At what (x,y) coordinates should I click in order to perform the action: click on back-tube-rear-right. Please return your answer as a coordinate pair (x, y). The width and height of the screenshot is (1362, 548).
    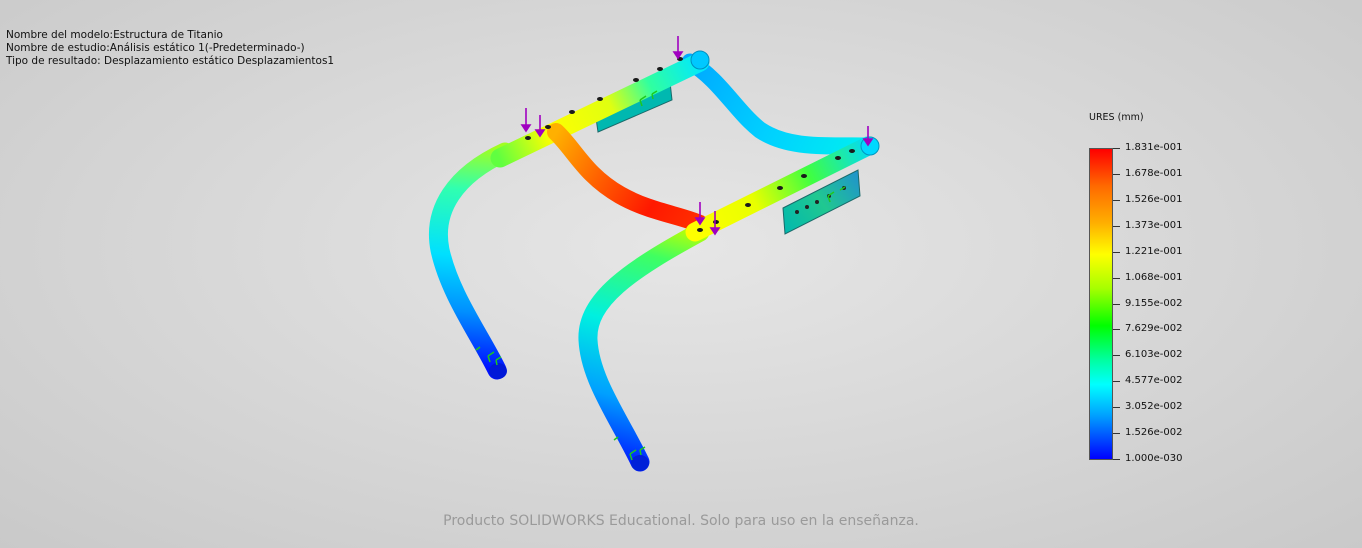
    Looking at the image, I should click on (779, 104).